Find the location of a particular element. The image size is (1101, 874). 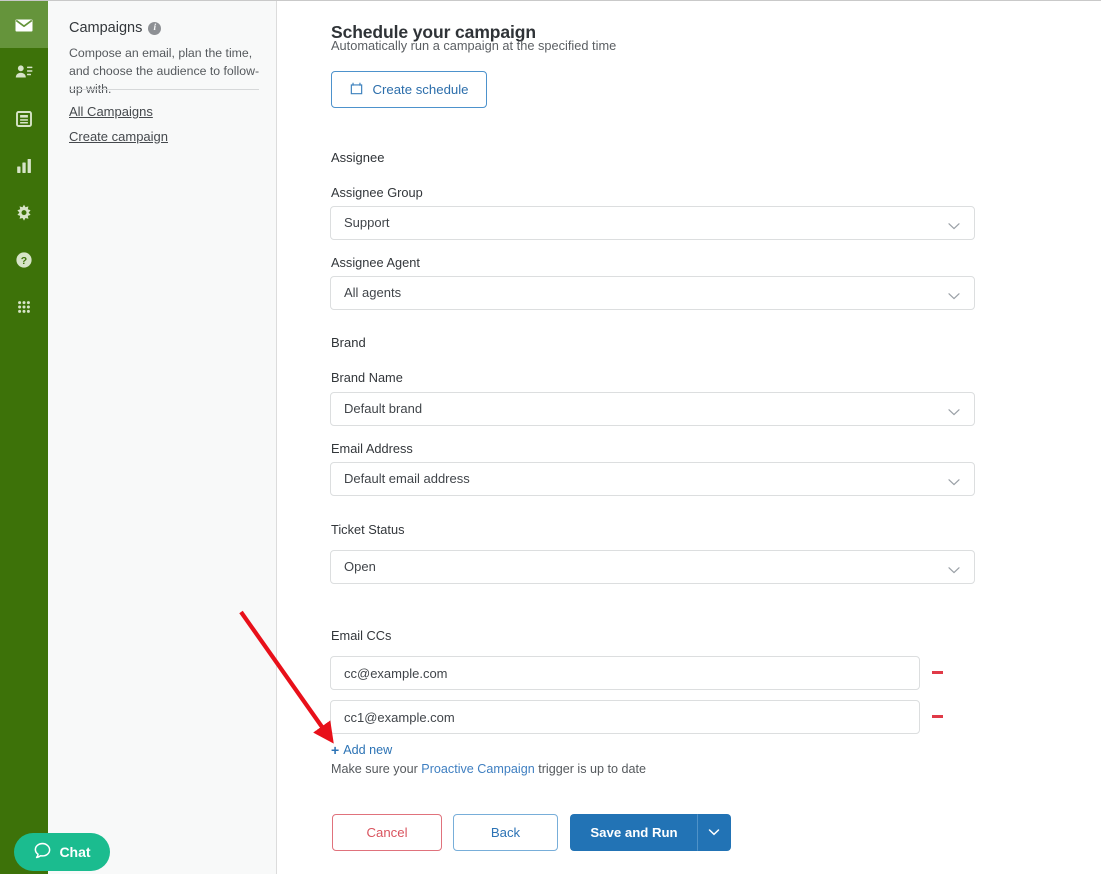

plus-icon: + is located at coordinates (335, 750).